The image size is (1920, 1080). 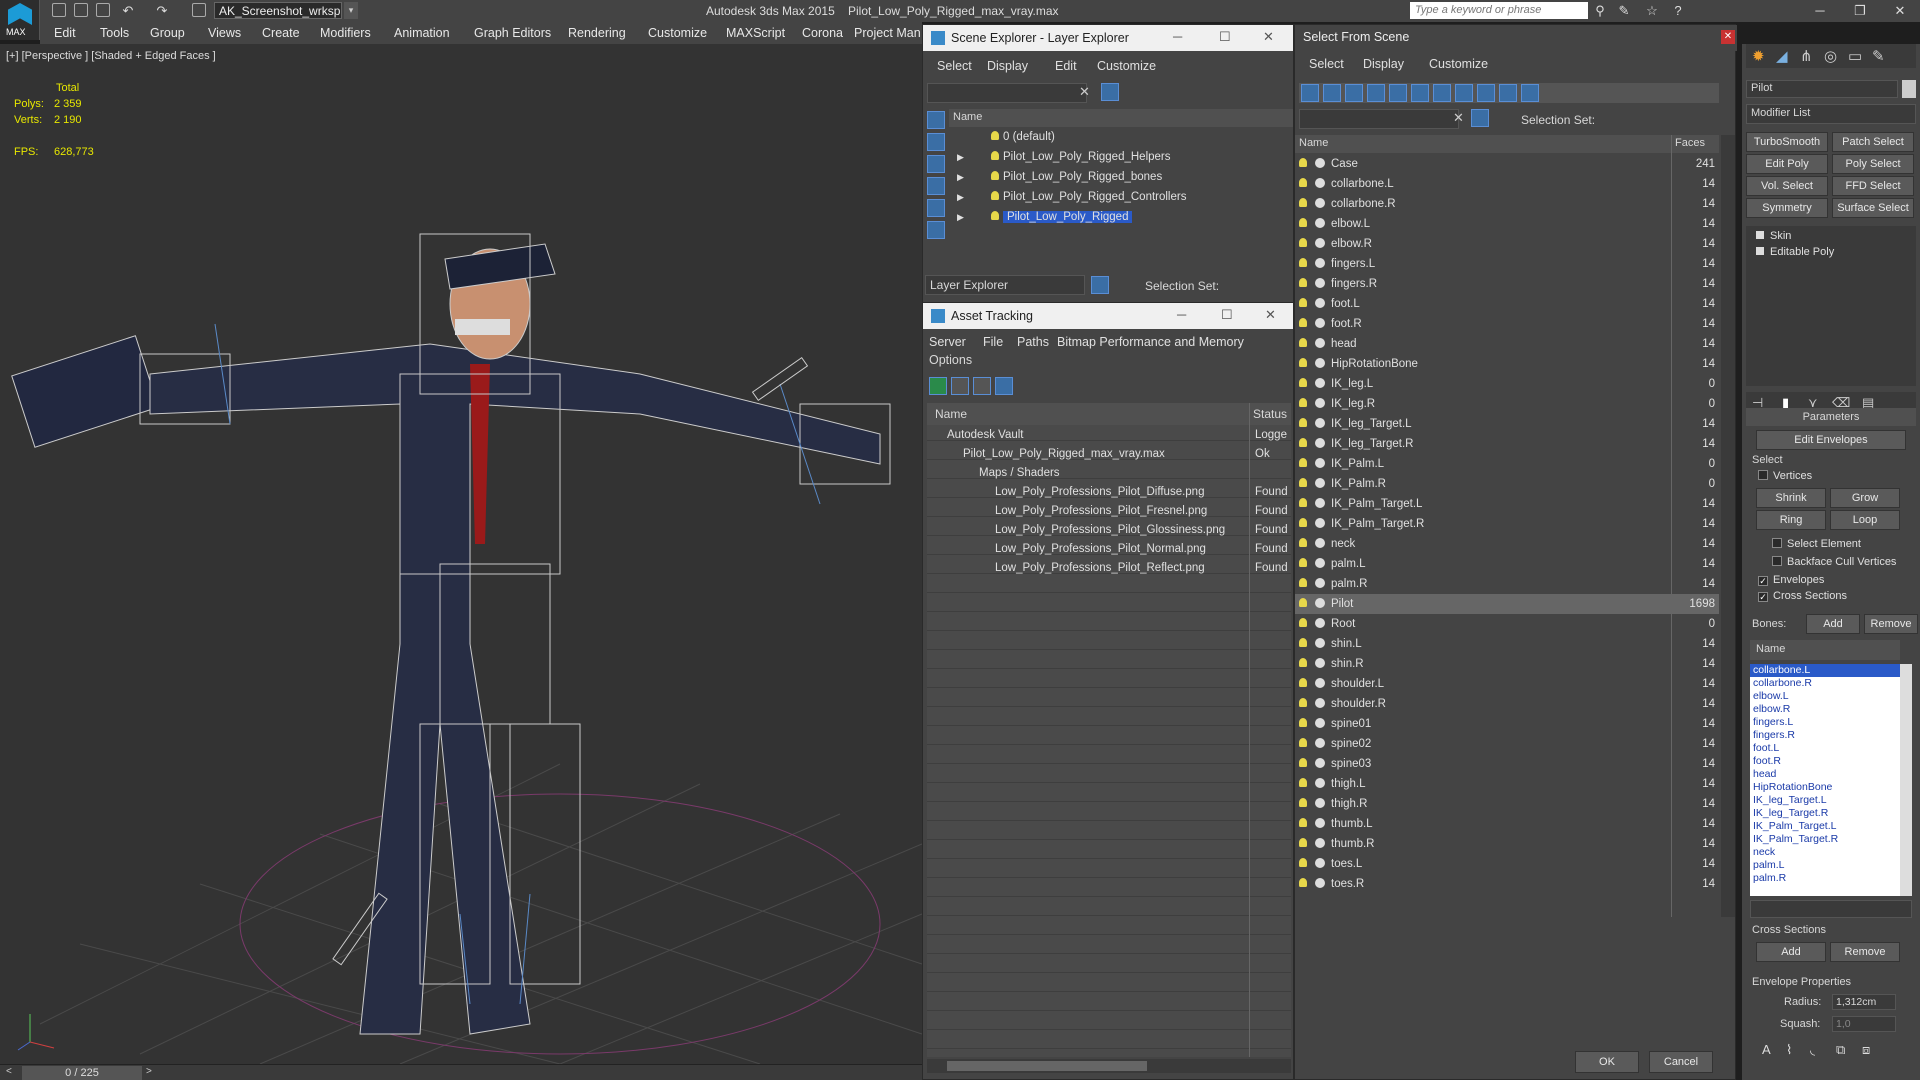 I want to click on layer-row: ▶ Pilot_Low_Poly_Rigged_bones, so click(x=1121, y=177).